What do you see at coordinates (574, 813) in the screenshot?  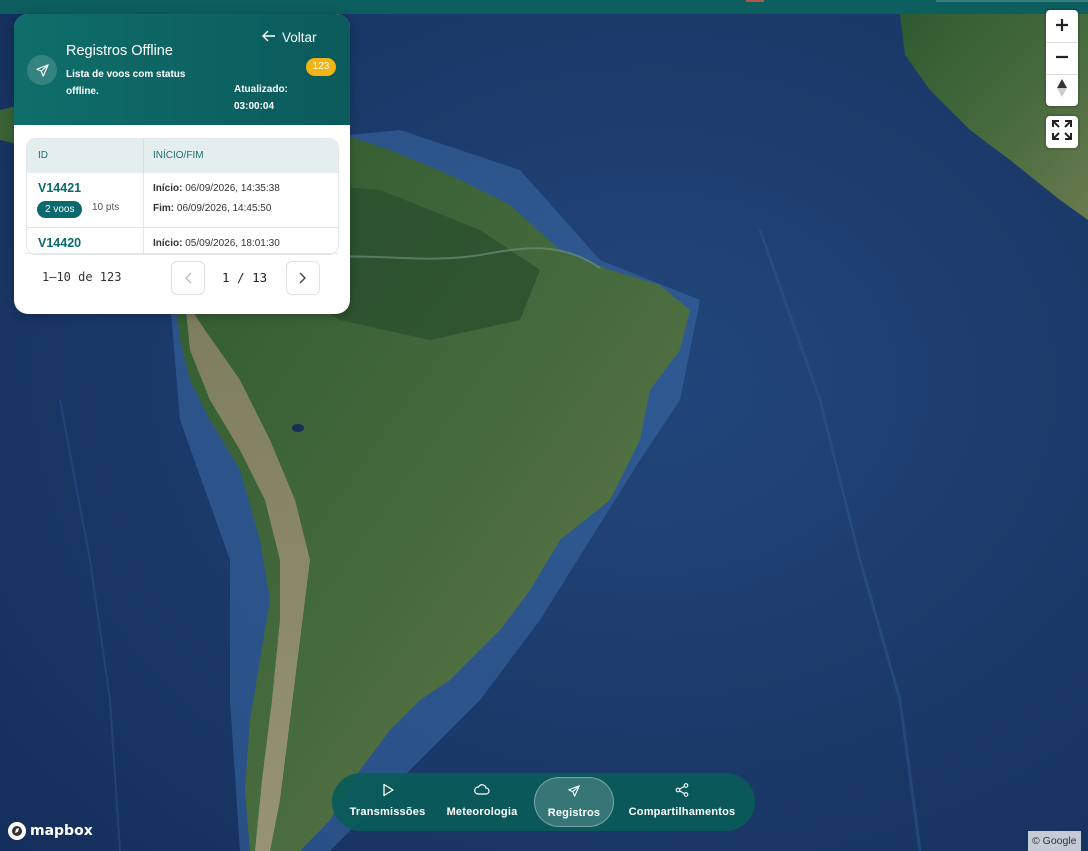 I see `nav-label: Registros` at bounding box center [574, 813].